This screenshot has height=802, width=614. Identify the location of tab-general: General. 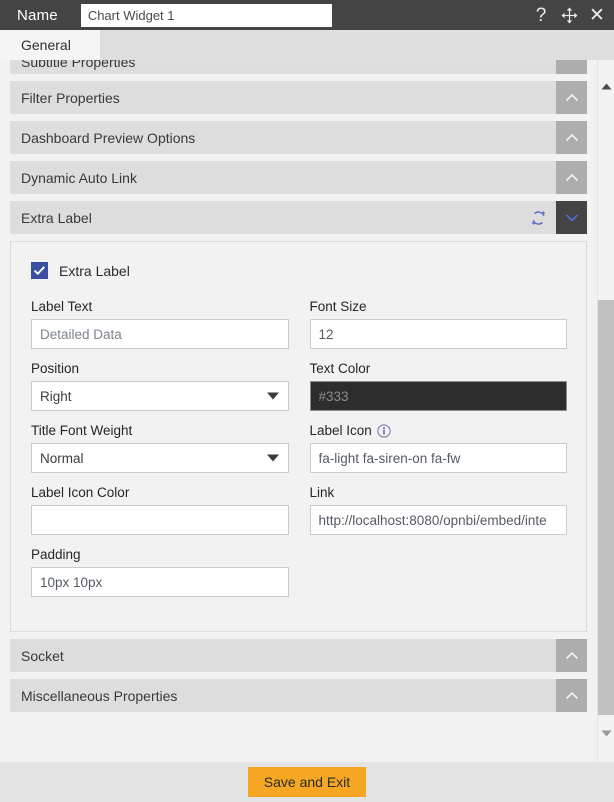
(50, 45).